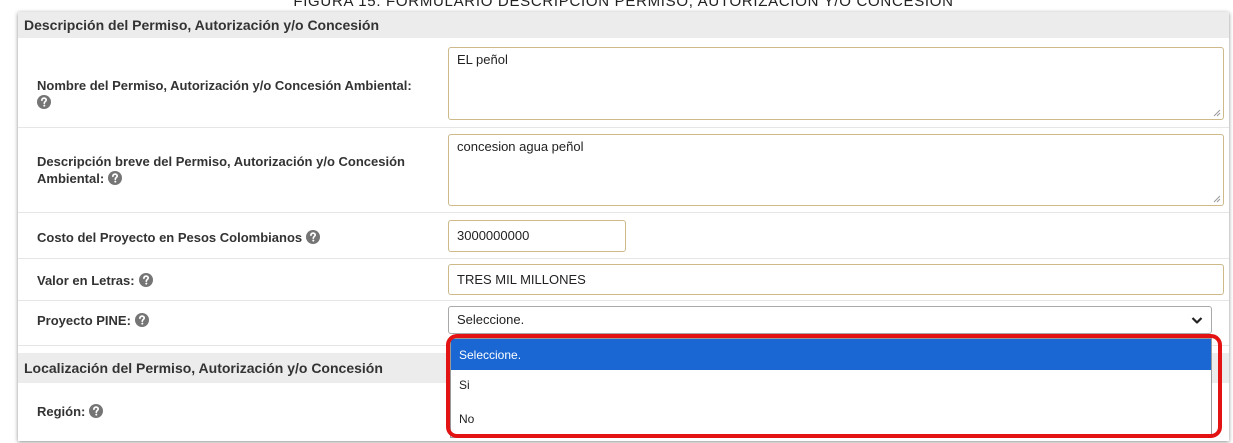  I want to click on value-in-words-label-text: Valor en Letras:, so click(86, 280).